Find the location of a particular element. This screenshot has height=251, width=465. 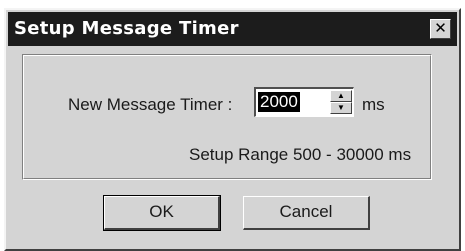

arrow-down-icon: ▼ is located at coordinates (341, 107).